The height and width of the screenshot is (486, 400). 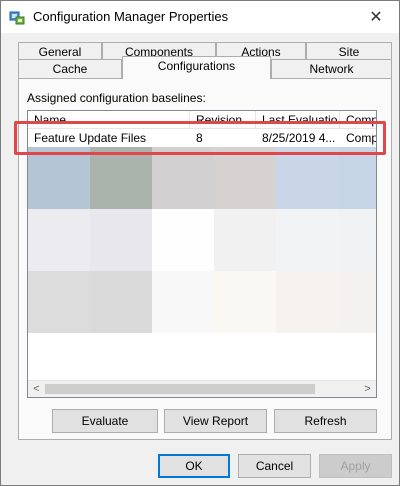 What do you see at coordinates (70, 69) in the screenshot?
I see `tab-cache: Cache` at bounding box center [70, 69].